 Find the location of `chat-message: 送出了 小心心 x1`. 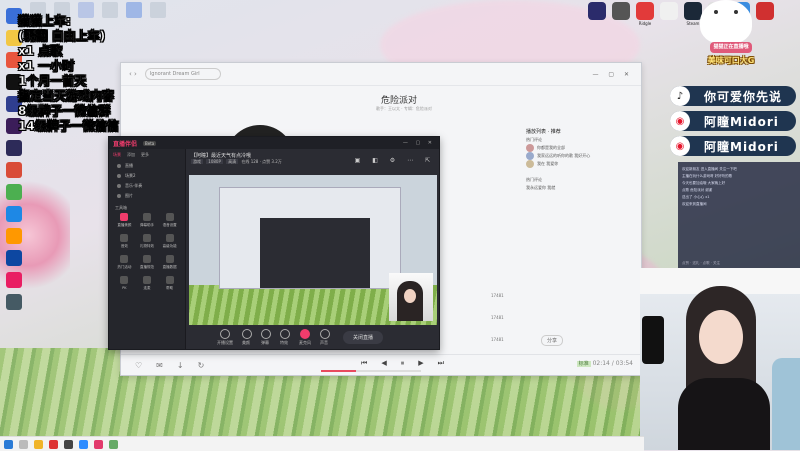

chat-message: 送出了 小心心 x1 is located at coordinates (696, 197).